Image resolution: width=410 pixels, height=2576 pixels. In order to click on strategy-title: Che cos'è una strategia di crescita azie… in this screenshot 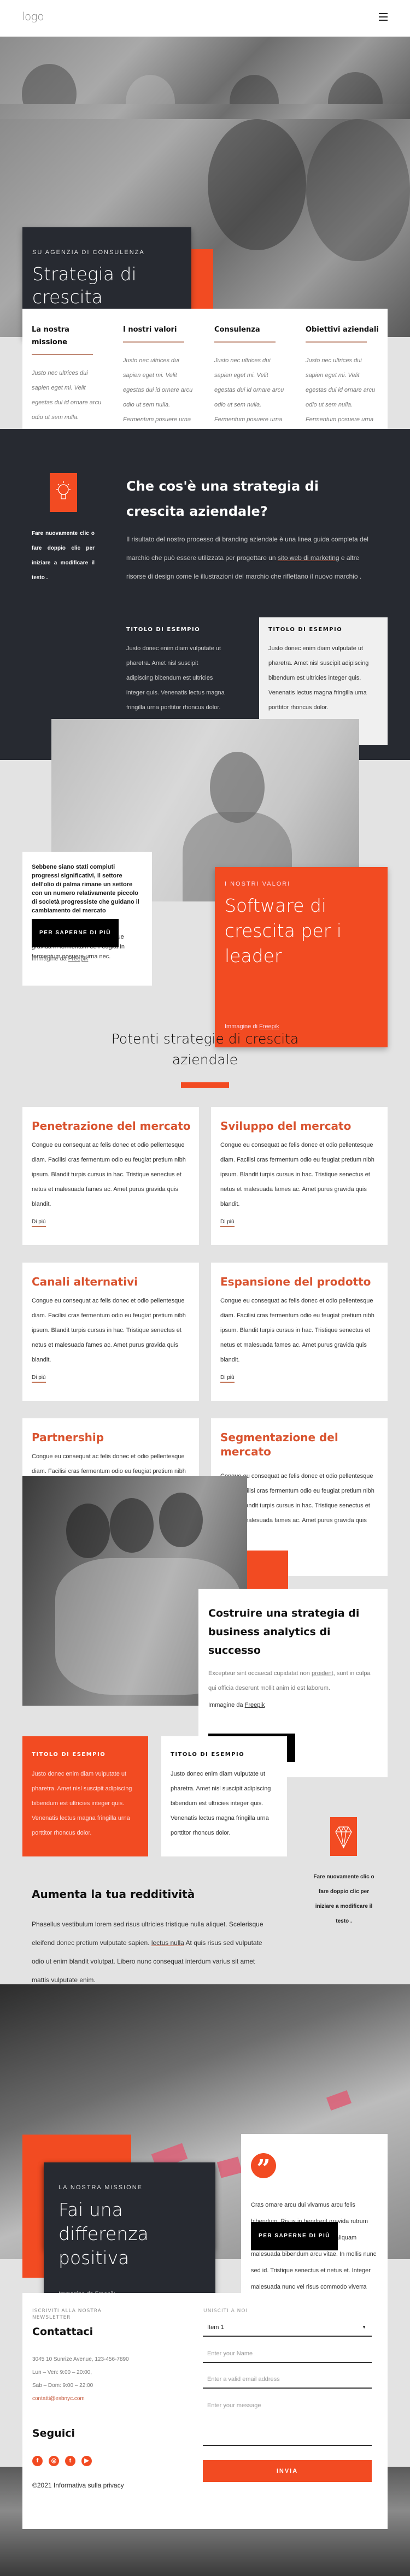, I will do `click(222, 499)`.